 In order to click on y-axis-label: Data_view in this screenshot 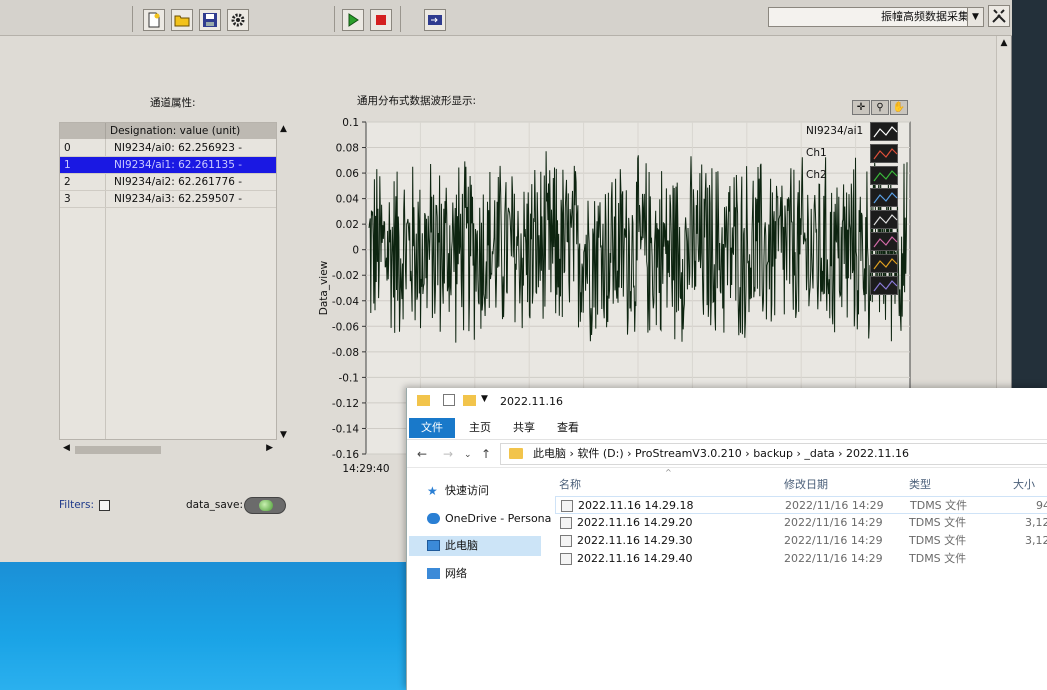, I will do `click(324, 287)`.